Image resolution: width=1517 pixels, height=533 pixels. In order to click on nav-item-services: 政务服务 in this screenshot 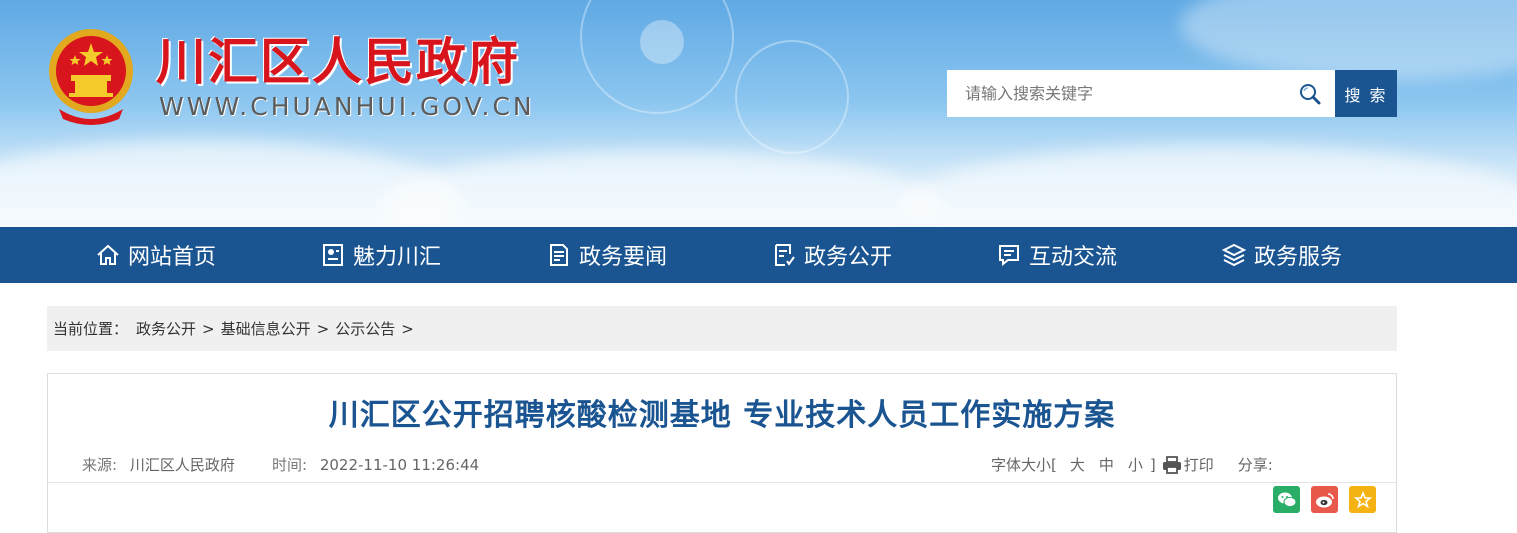, I will do `click(1281, 255)`.